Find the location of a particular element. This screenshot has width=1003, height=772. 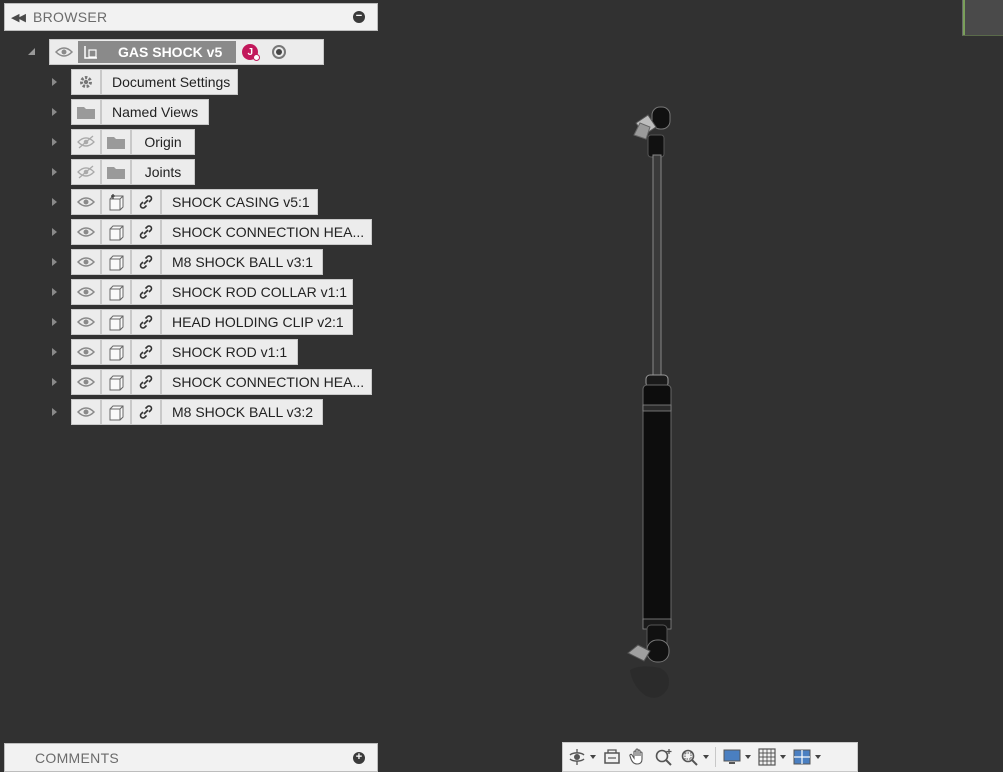

shock-rod is located at coordinates (657, 266).